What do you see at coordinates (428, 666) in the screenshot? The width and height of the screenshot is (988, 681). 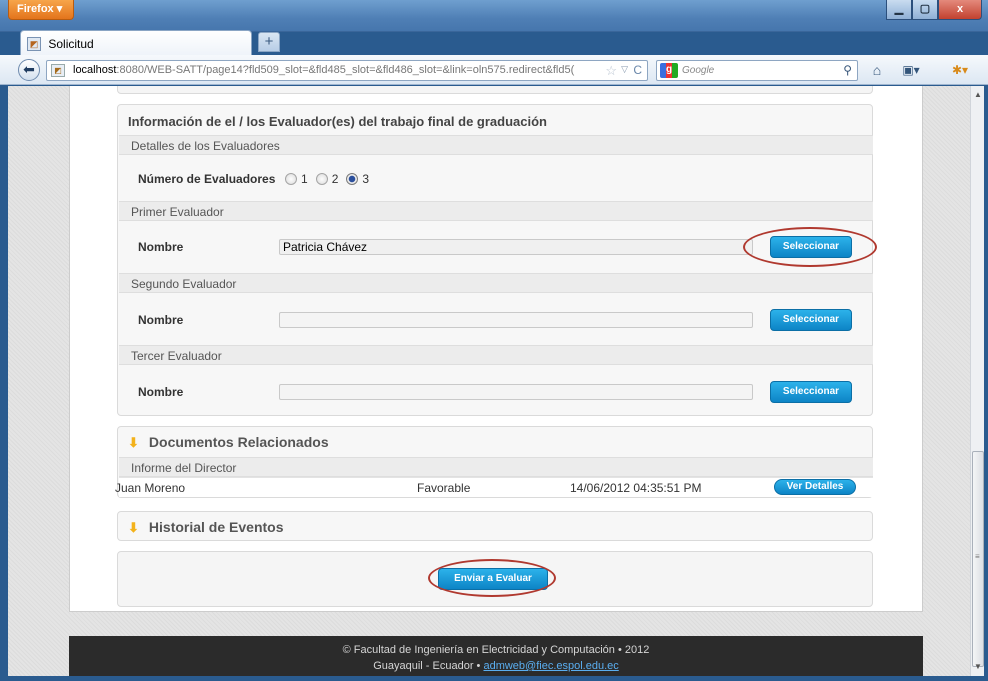 I see `footer-location: Guayaquil - Ecuador •` at bounding box center [428, 666].